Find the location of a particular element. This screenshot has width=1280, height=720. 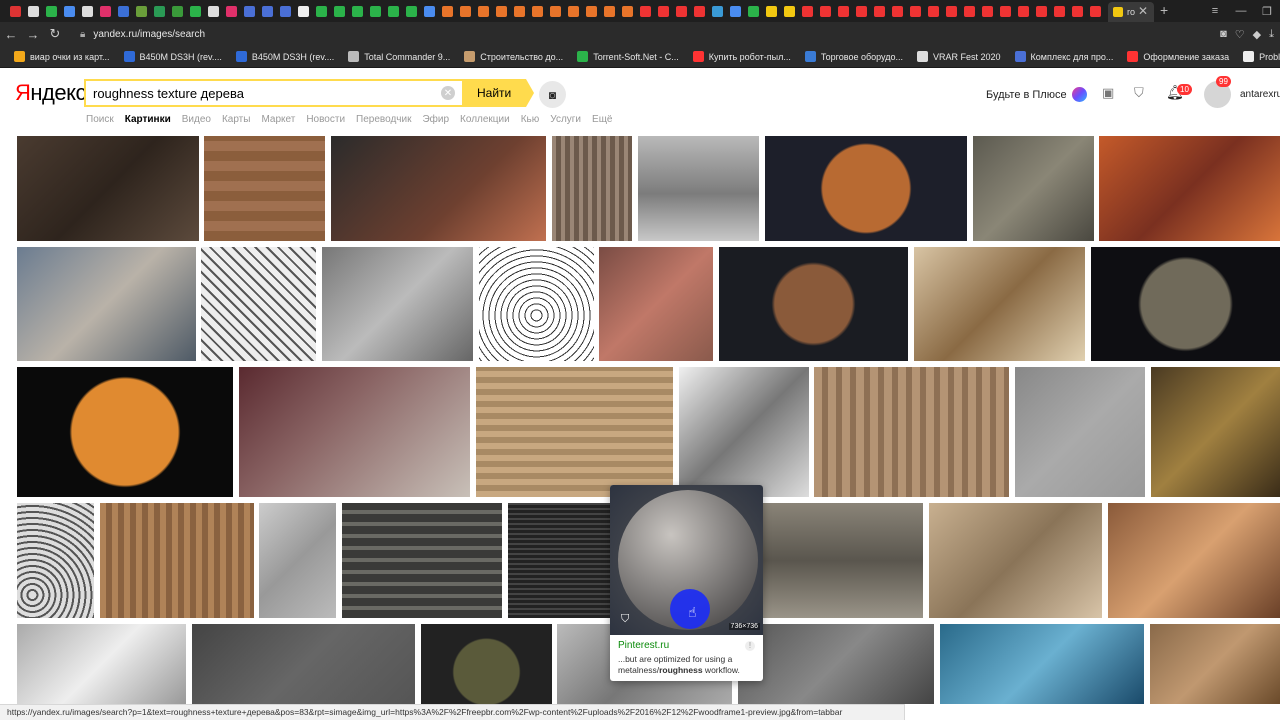

camera-icon: ◙ is located at coordinates (1223, 34).